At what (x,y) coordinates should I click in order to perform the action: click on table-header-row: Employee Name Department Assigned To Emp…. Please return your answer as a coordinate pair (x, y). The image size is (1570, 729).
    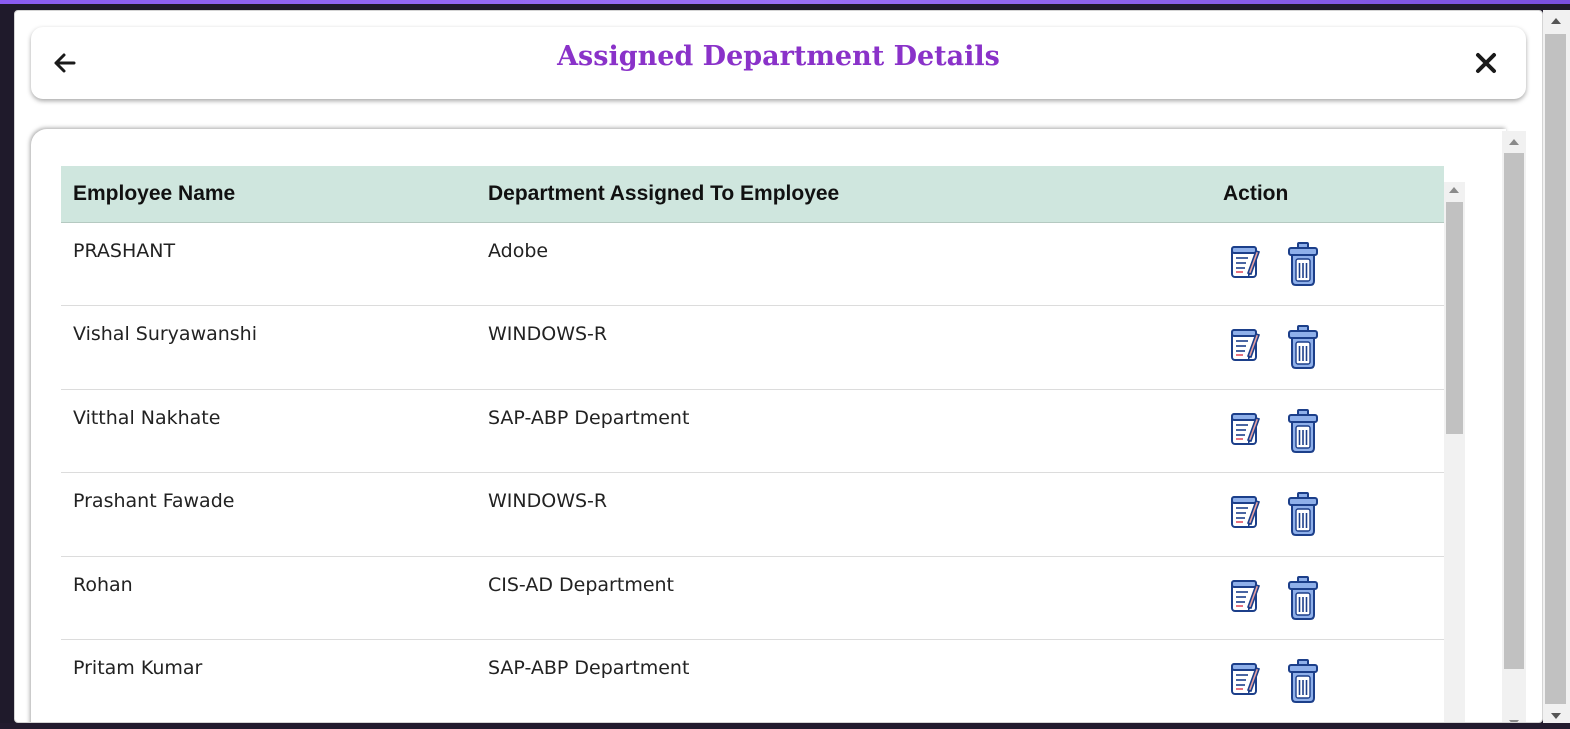
    Looking at the image, I should click on (752, 194).